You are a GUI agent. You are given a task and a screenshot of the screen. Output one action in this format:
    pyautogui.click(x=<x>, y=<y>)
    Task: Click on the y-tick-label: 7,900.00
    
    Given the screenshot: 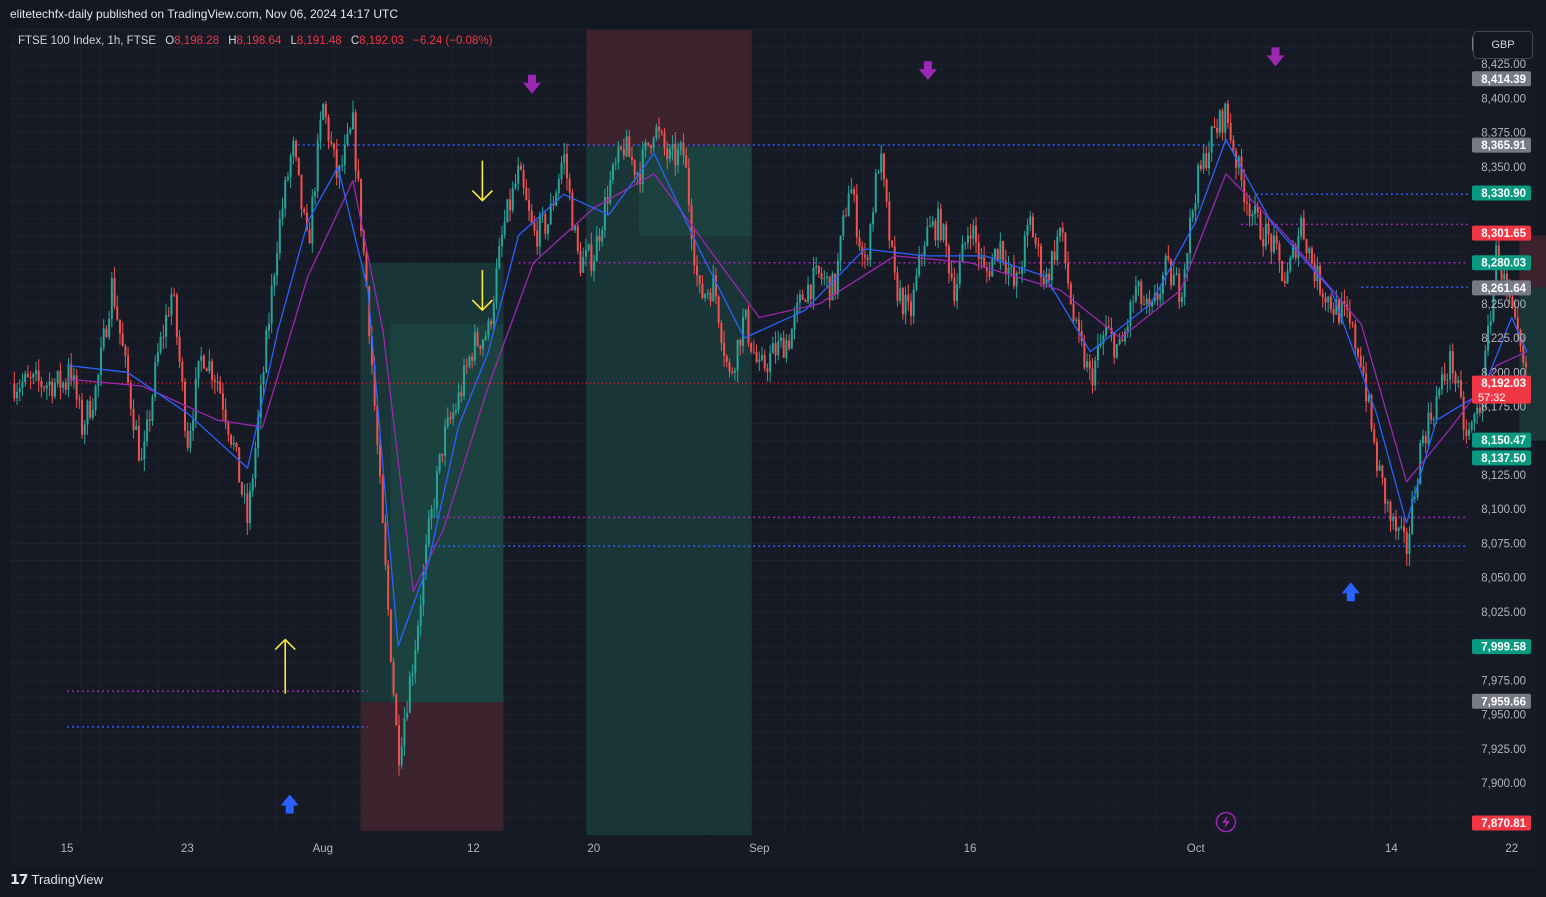 What is the action you would take?
    pyautogui.click(x=1503, y=784)
    